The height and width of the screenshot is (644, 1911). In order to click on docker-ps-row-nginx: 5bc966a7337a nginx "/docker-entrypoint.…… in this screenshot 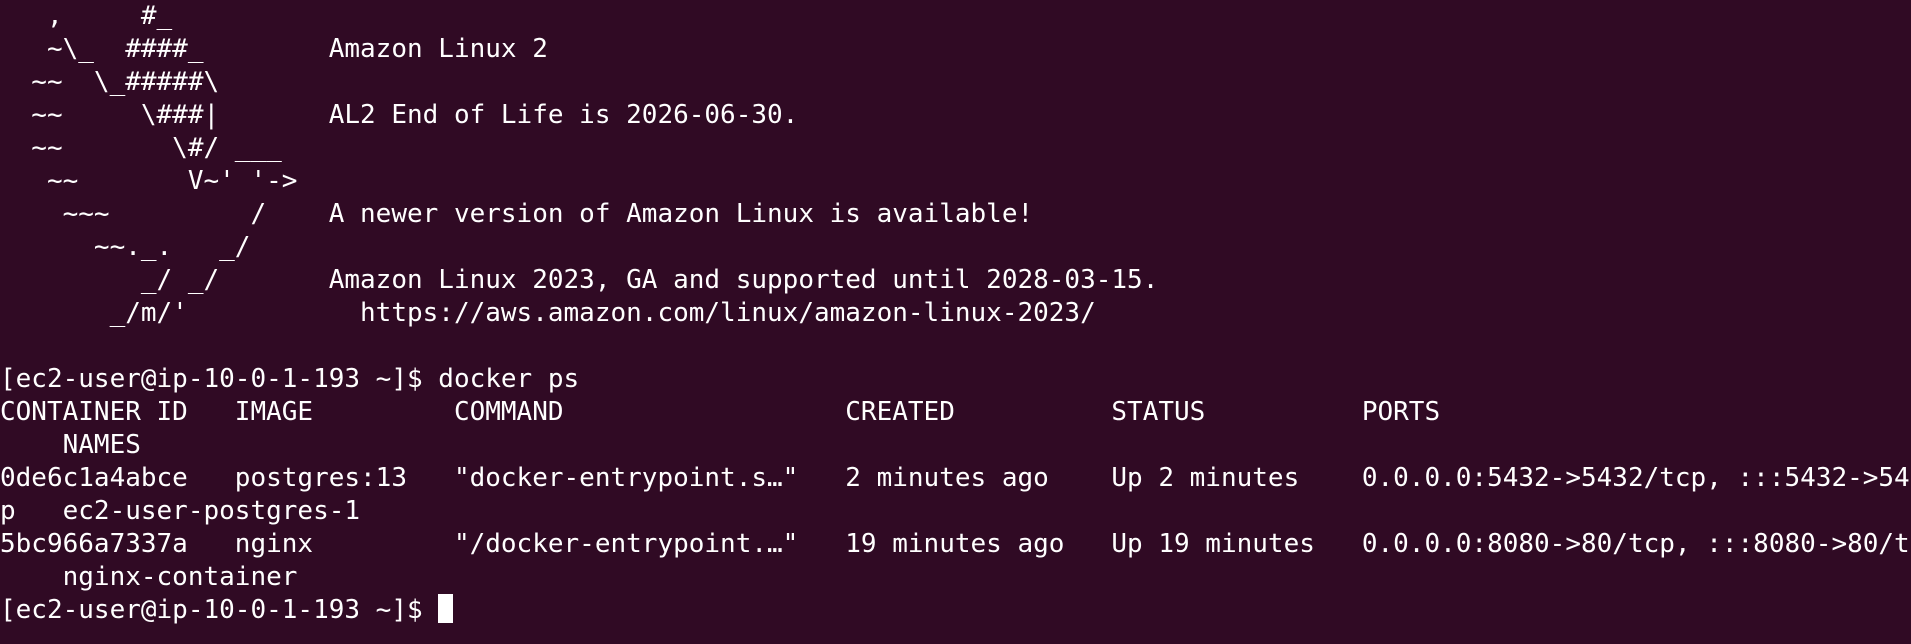, I will do `click(955, 544)`.